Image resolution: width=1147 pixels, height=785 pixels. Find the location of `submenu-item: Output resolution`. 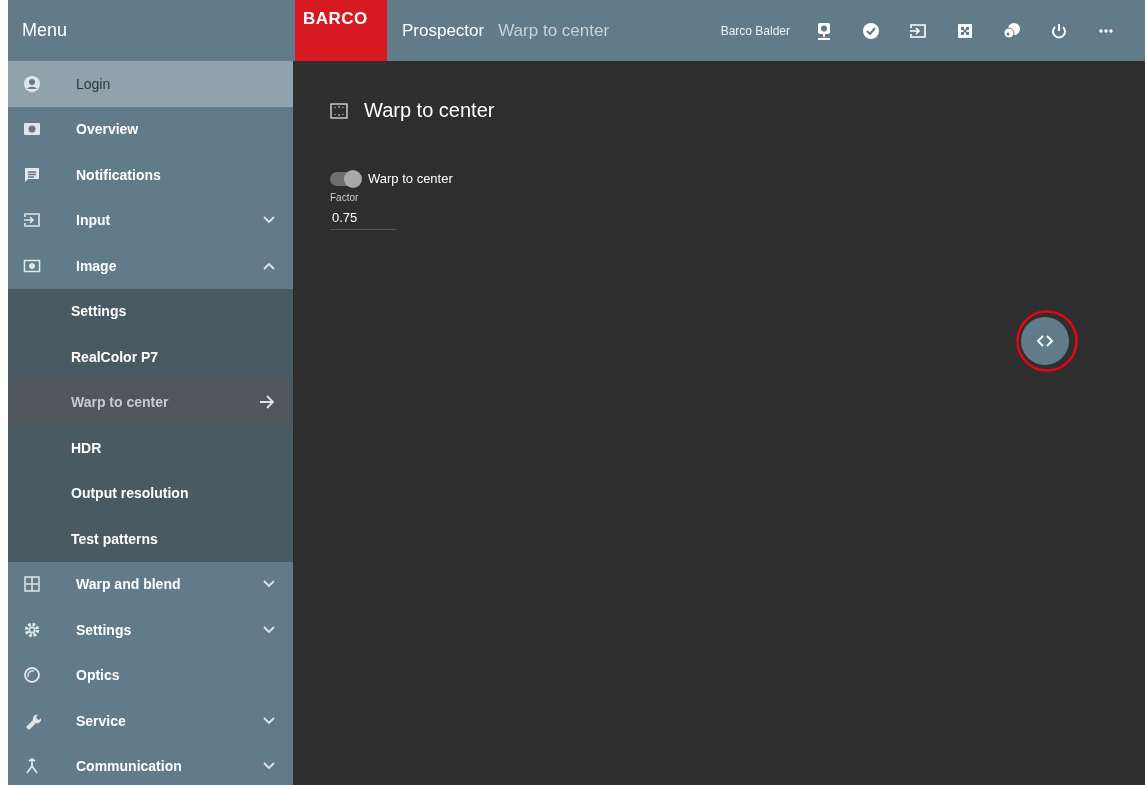

submenu-item: Output resolution is located at coordinates (150, 493).